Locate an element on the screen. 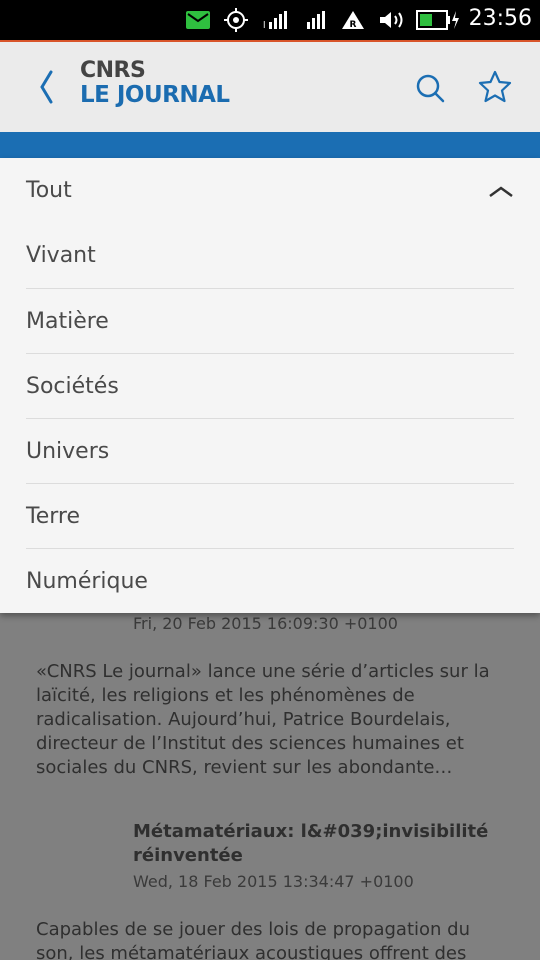 The height and width of the screenshot is (960, 540). location-icon is located at coordinates (236, 20).